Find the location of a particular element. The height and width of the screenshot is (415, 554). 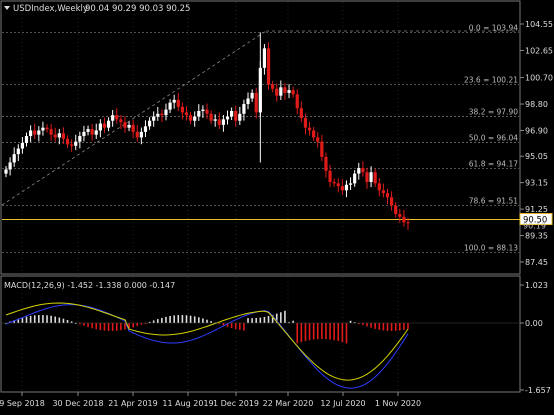

current-price-marker: 90.19 90.50 is located at coordinates (536, 222).